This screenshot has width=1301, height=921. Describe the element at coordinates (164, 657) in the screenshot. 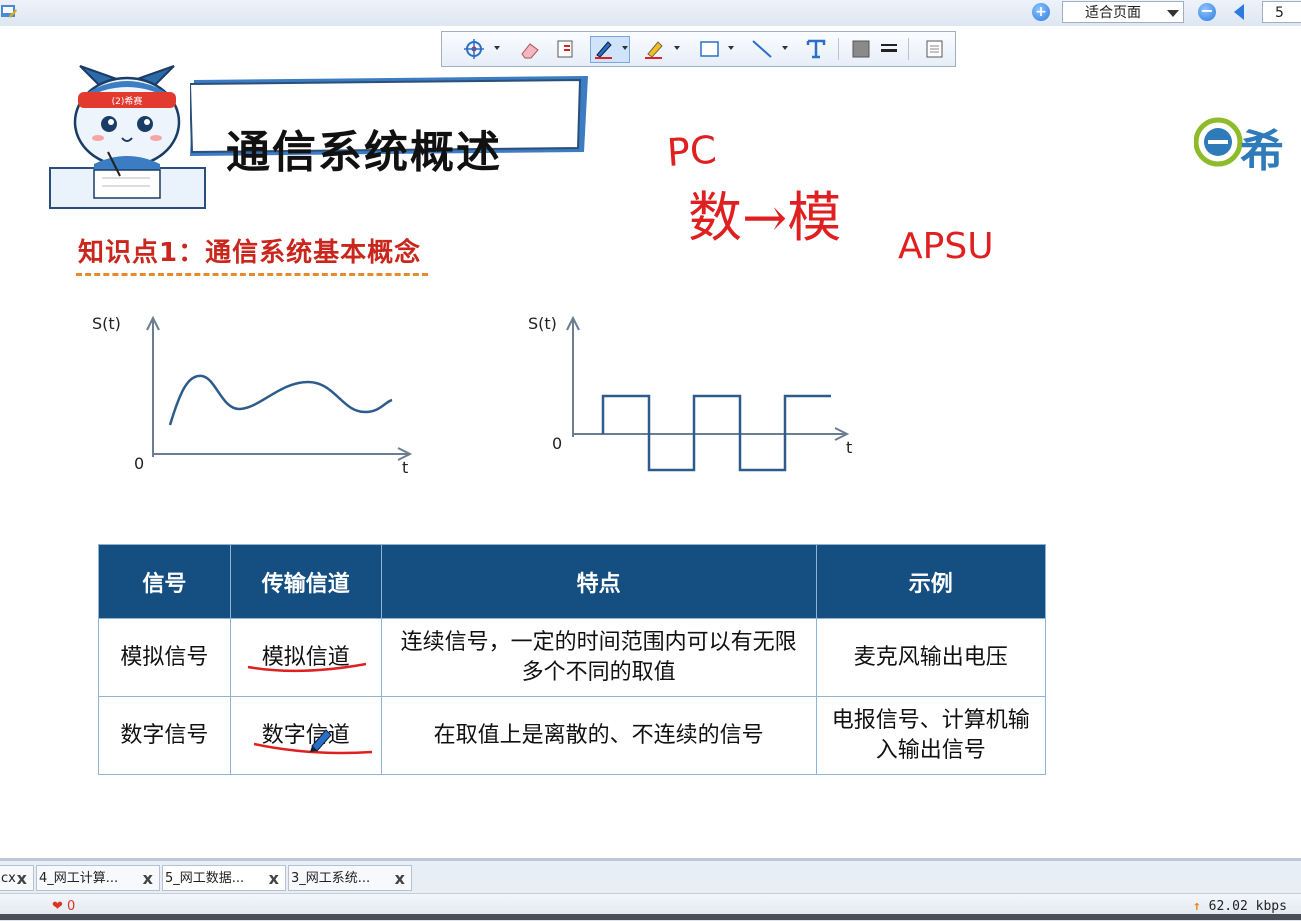

I see `table-cell: 模拟信号` at that location.